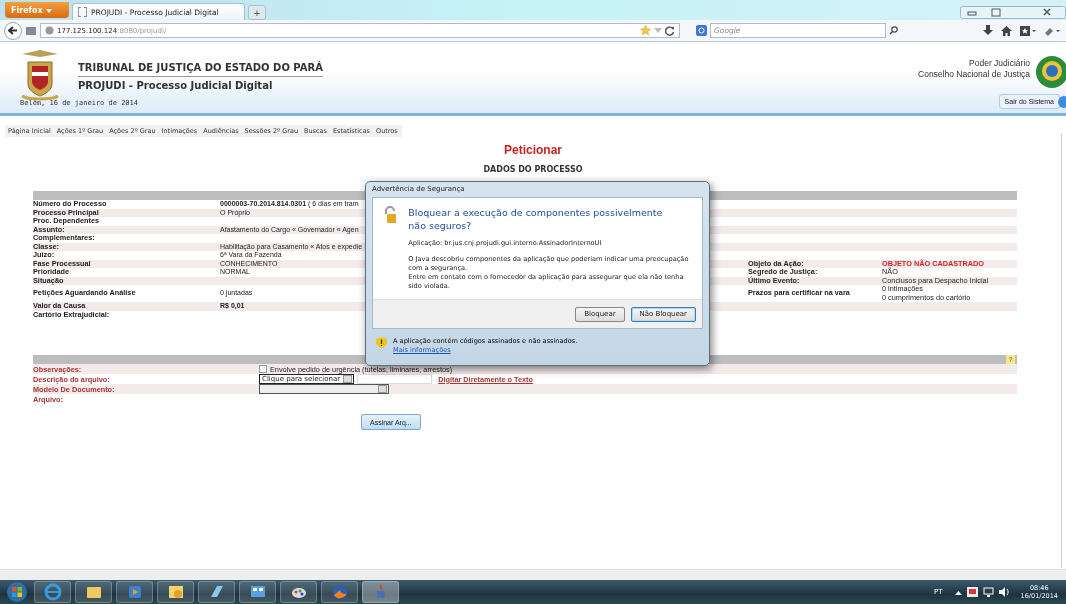 Image resolution: width=1066 pixels, height=604 pixels. I want to click on dialog-heading: Bloquear a execução de componentes possivelmente não seguros?, so click(536, 219).